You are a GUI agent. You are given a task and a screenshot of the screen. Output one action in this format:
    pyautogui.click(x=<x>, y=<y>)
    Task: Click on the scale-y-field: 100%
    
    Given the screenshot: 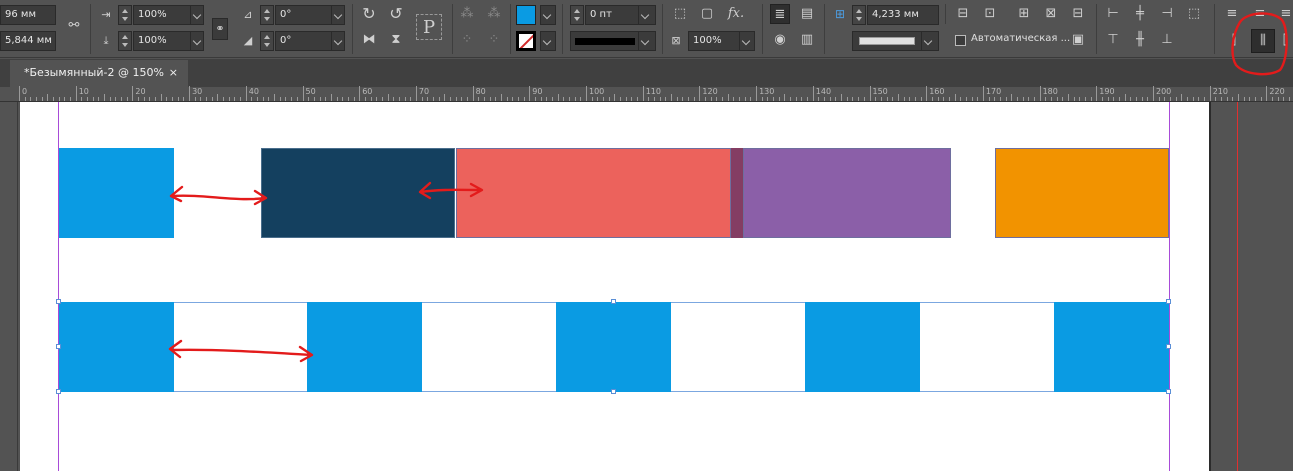 What is the action you would take?
    pyautogui.click(x=162, y=41)
    